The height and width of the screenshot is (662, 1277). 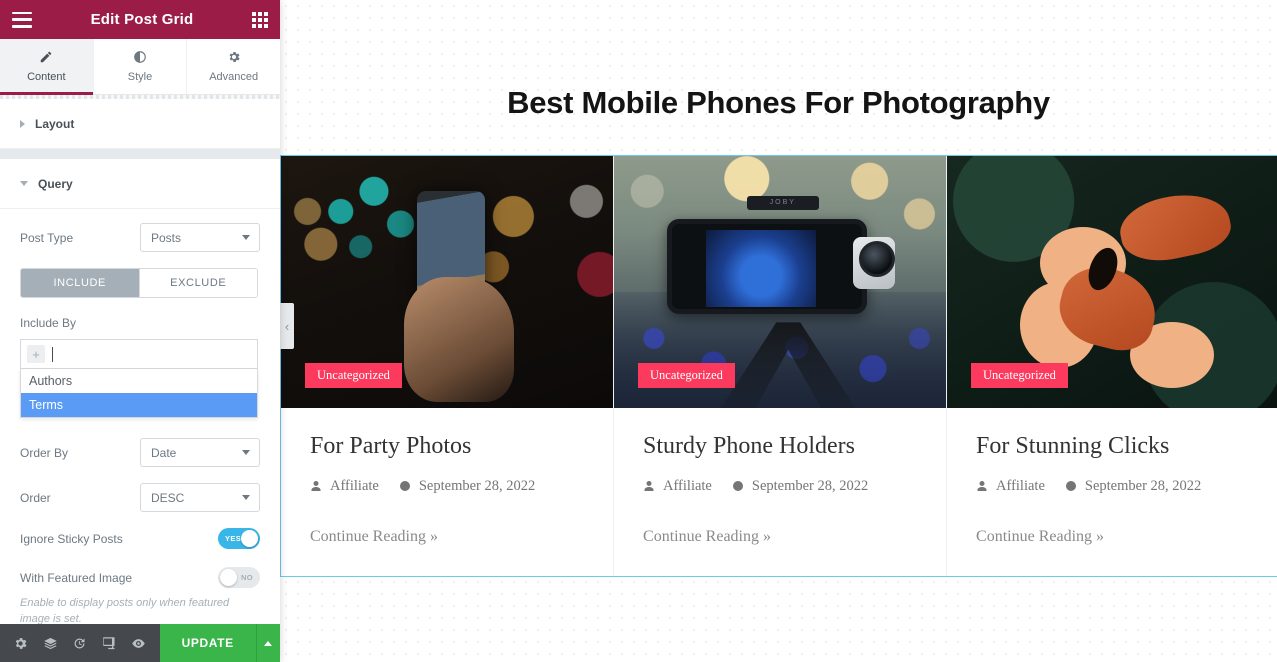 I want to click on page-title: Edit Post Grid, so click(x=142, y=19).